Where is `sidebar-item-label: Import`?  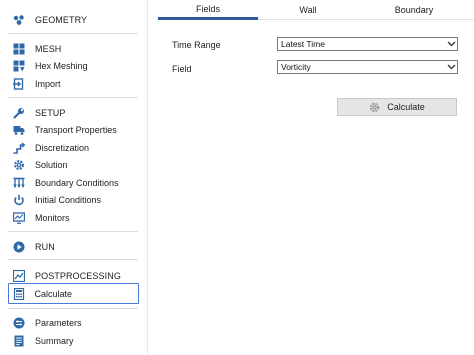 sidebar-item-label: Import is located at coordinates (48, 83).